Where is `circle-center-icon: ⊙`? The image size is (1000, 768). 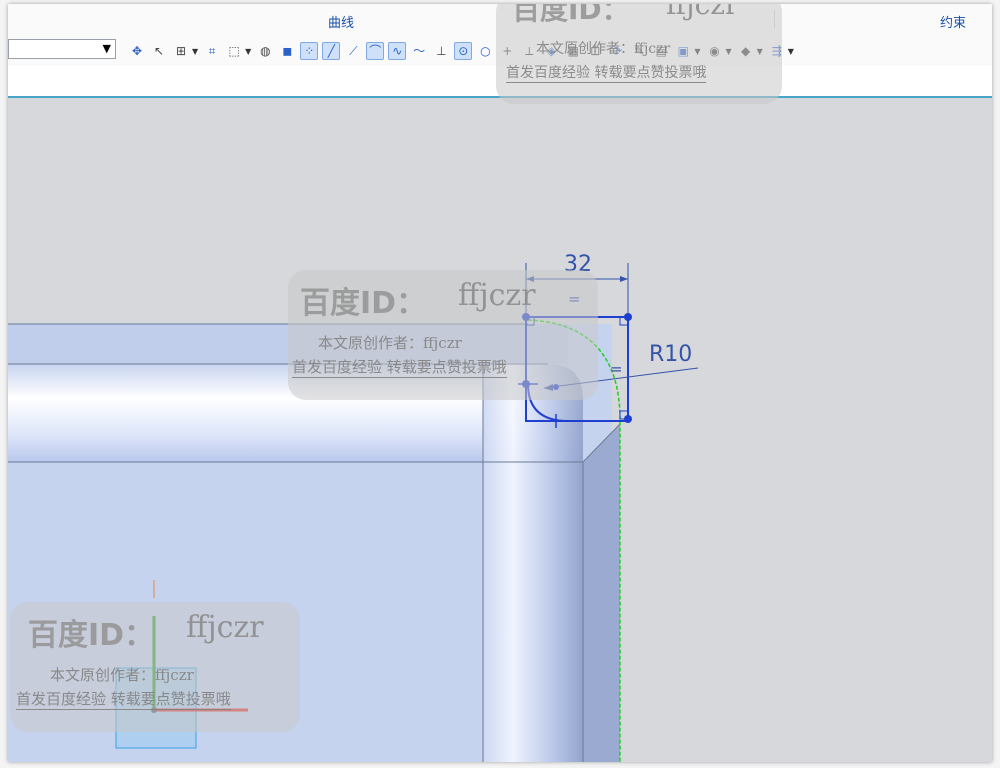
circle-center-icon: ⊙ is located at coordinates (463, 51).